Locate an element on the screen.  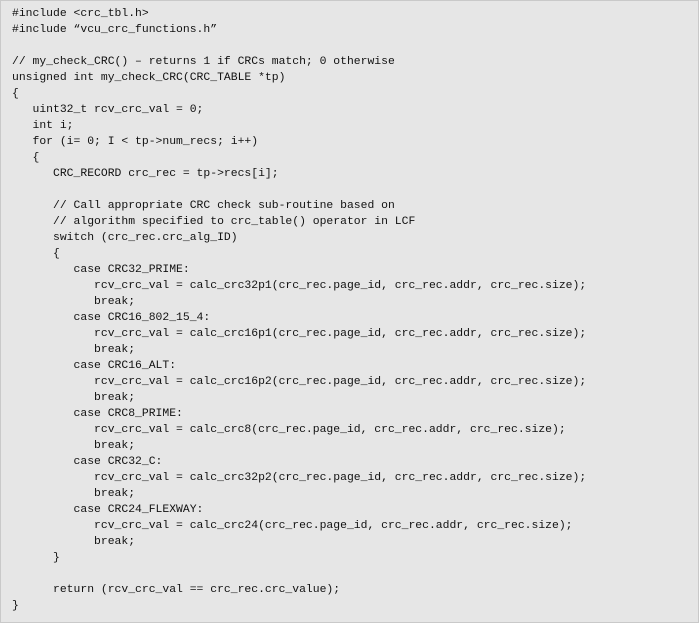
code-line: unsigned int my_check_CRC(CRC_TABLE *tp) is located at coordinates (149, 78).